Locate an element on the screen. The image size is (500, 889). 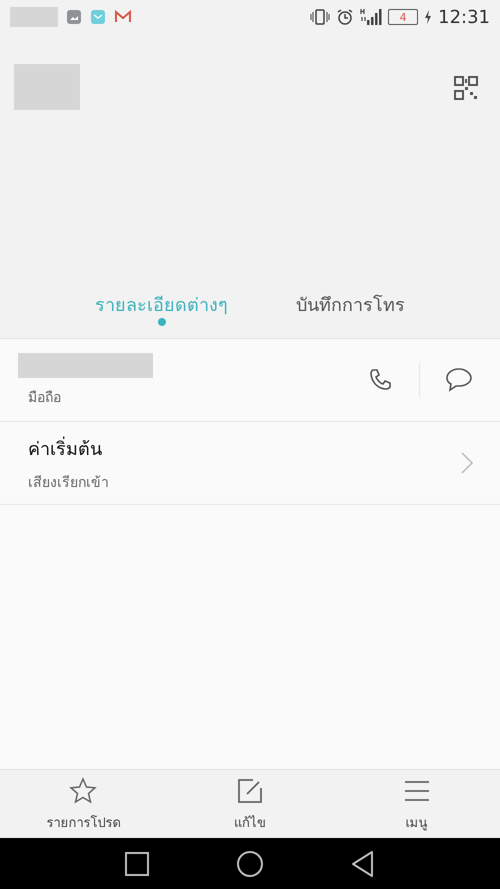
recent-apps-icon is located at coordinates (137, 863).